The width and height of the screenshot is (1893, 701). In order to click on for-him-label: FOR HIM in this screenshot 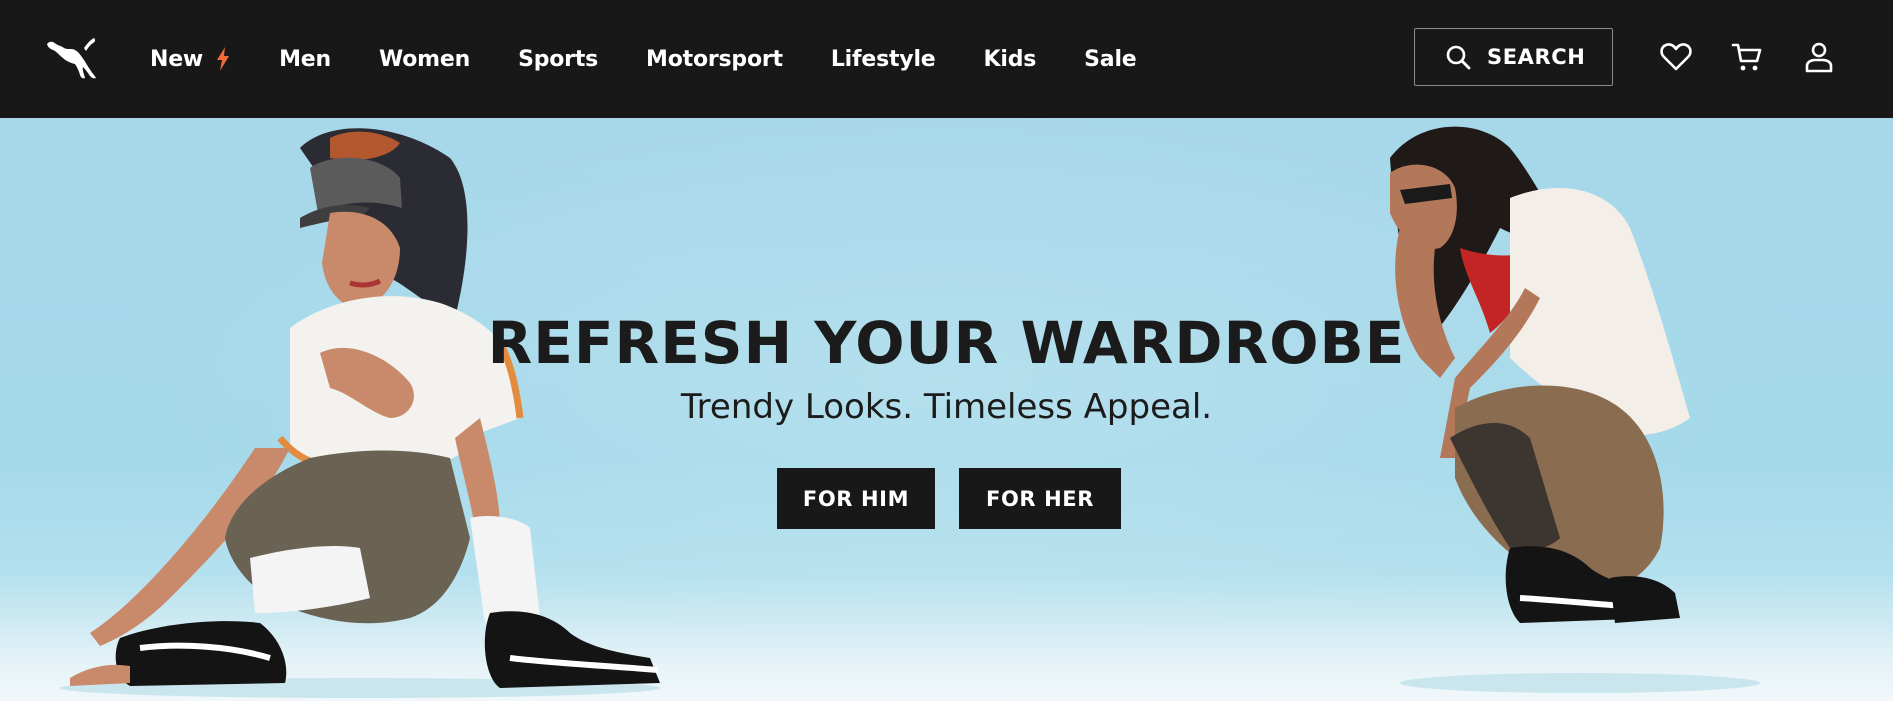, I will do `click(856, 498)`.